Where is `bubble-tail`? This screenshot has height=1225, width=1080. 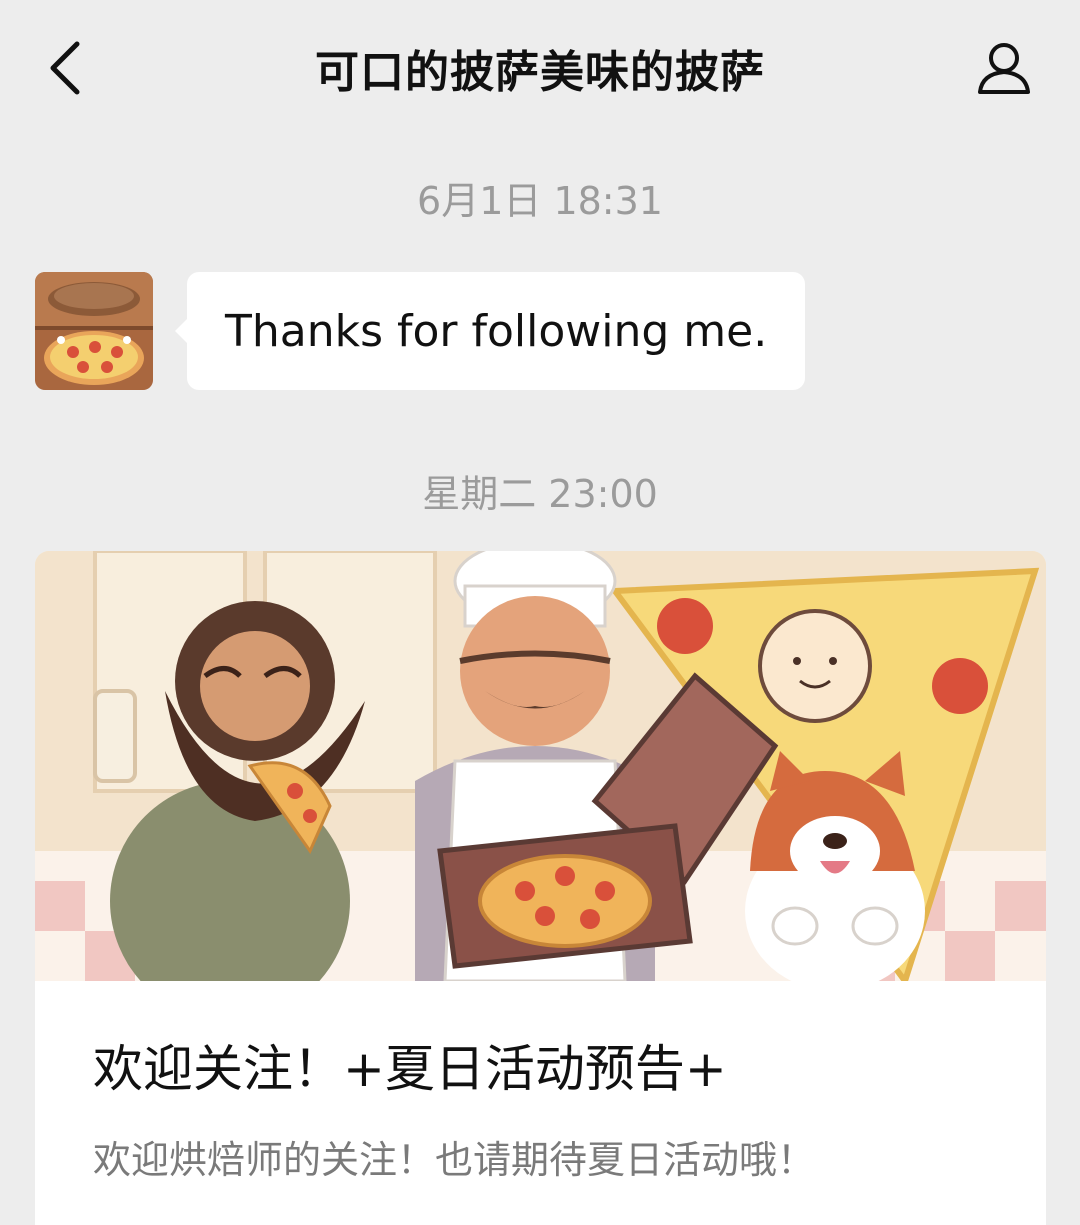 bubble-tail is located at coordinates (181, 331).